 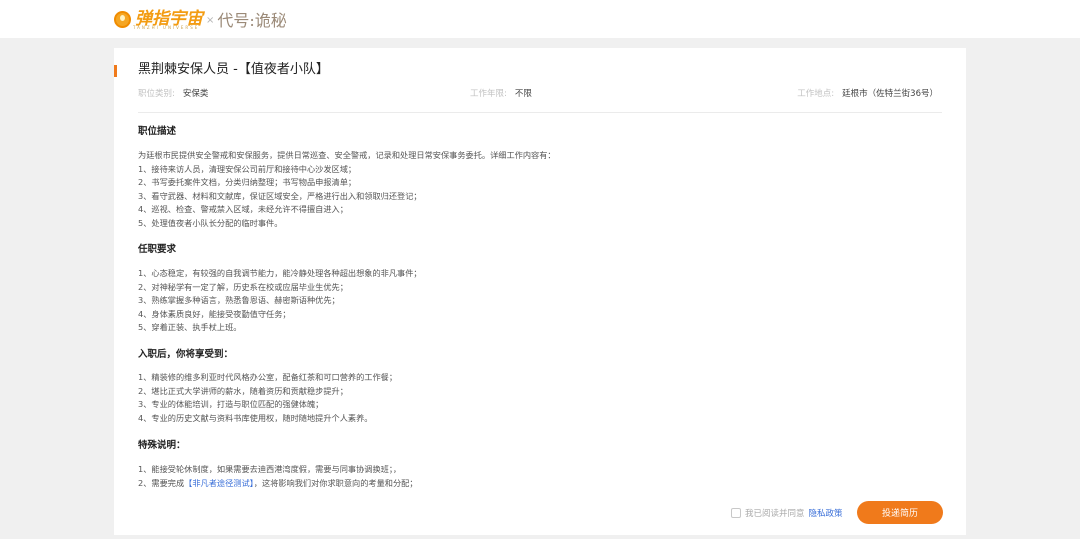 I want to click on logo-subtext: TANZHI UNIVERSE, so click(x=166, y=27).